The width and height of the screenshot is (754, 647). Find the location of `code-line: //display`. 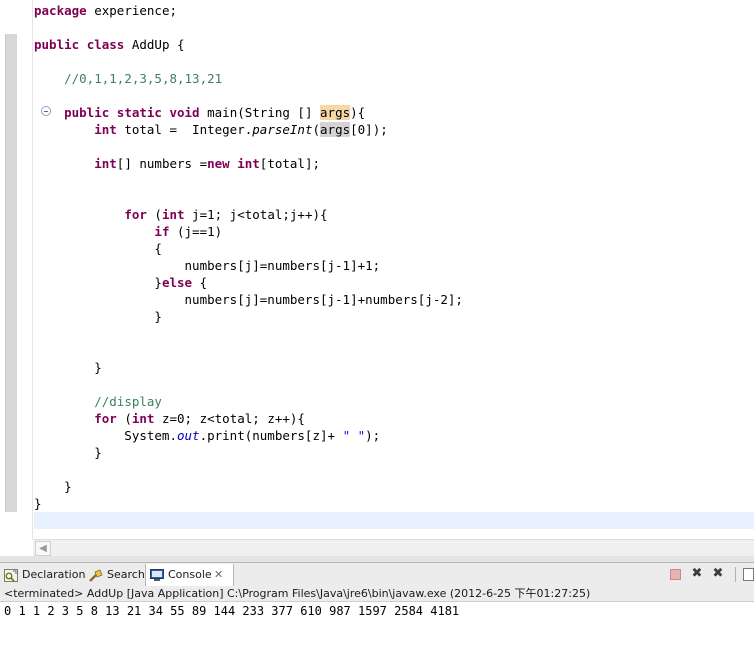

code-line: //display is located at coordinates (394, 401).